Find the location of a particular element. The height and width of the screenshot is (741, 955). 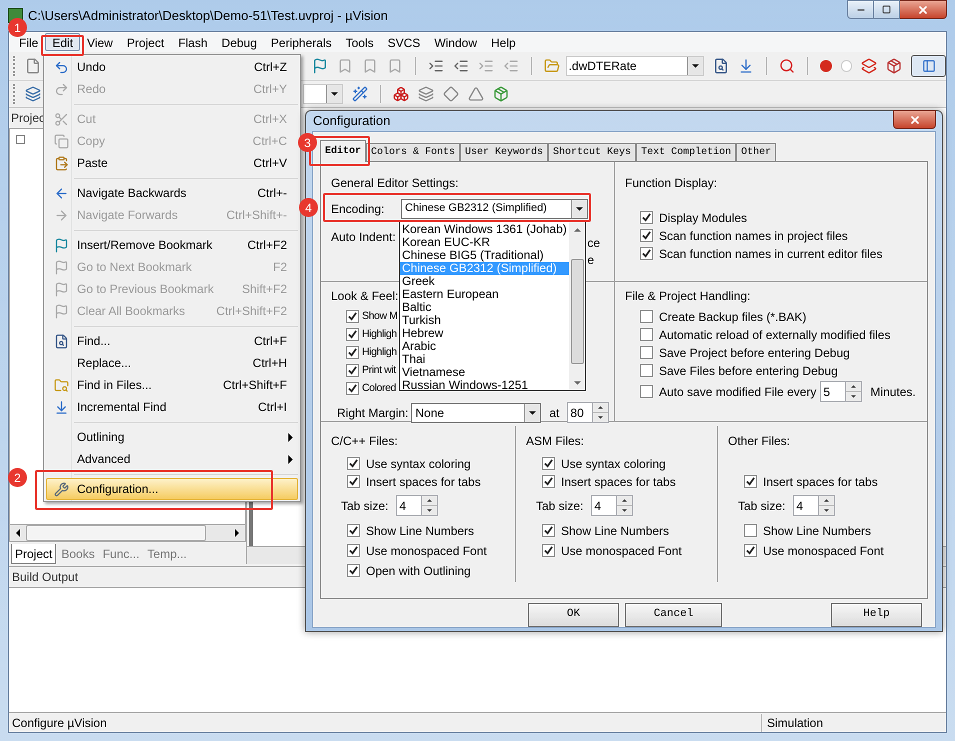

wand-icon is located at coordinates (360, 94).